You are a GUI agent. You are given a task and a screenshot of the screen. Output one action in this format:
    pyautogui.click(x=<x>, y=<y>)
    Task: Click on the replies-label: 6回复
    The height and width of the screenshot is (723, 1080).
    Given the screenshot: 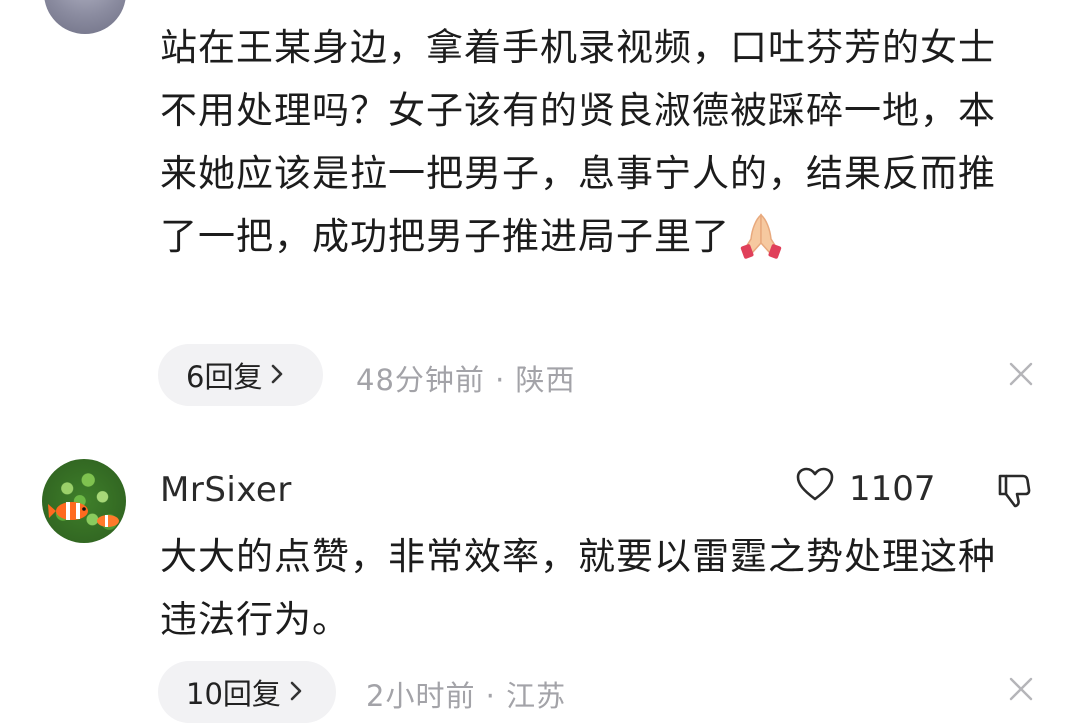 What is the action you would take?
    pyautogui.click(x=224, y=377)
    